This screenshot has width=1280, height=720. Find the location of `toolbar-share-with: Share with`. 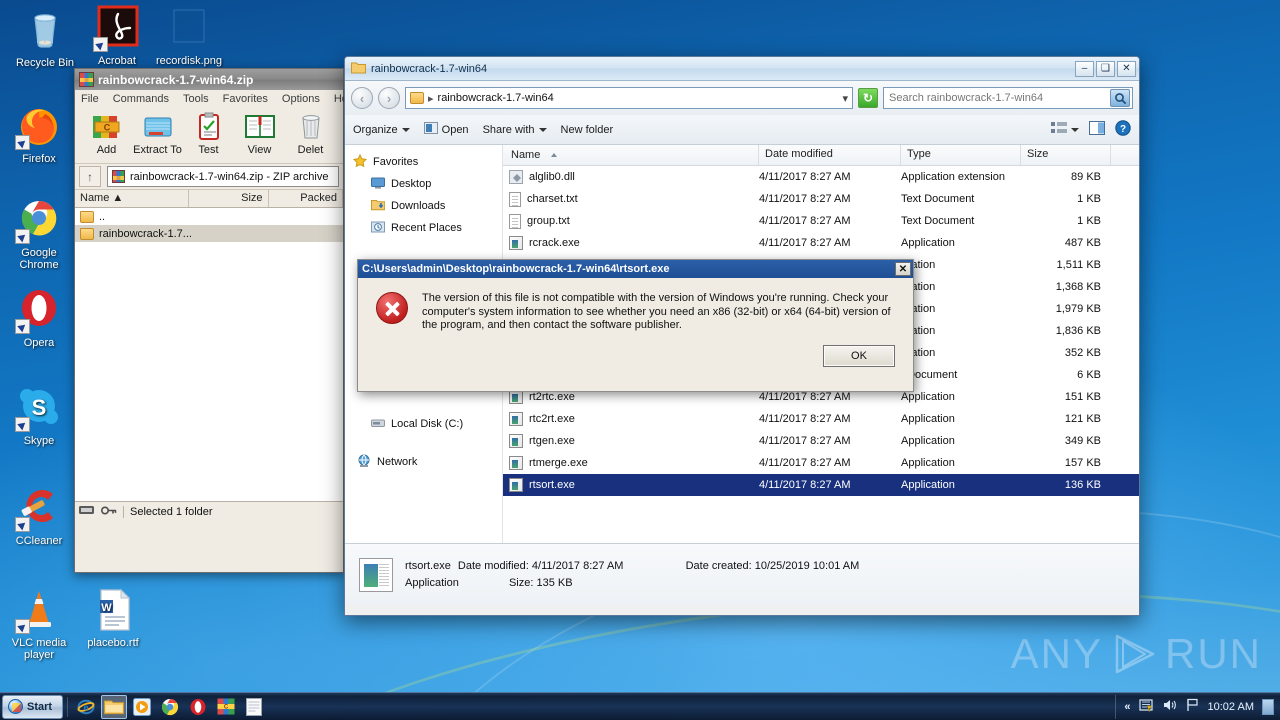

toolbar-share-with: Share with is located at coordinates (515, 130).